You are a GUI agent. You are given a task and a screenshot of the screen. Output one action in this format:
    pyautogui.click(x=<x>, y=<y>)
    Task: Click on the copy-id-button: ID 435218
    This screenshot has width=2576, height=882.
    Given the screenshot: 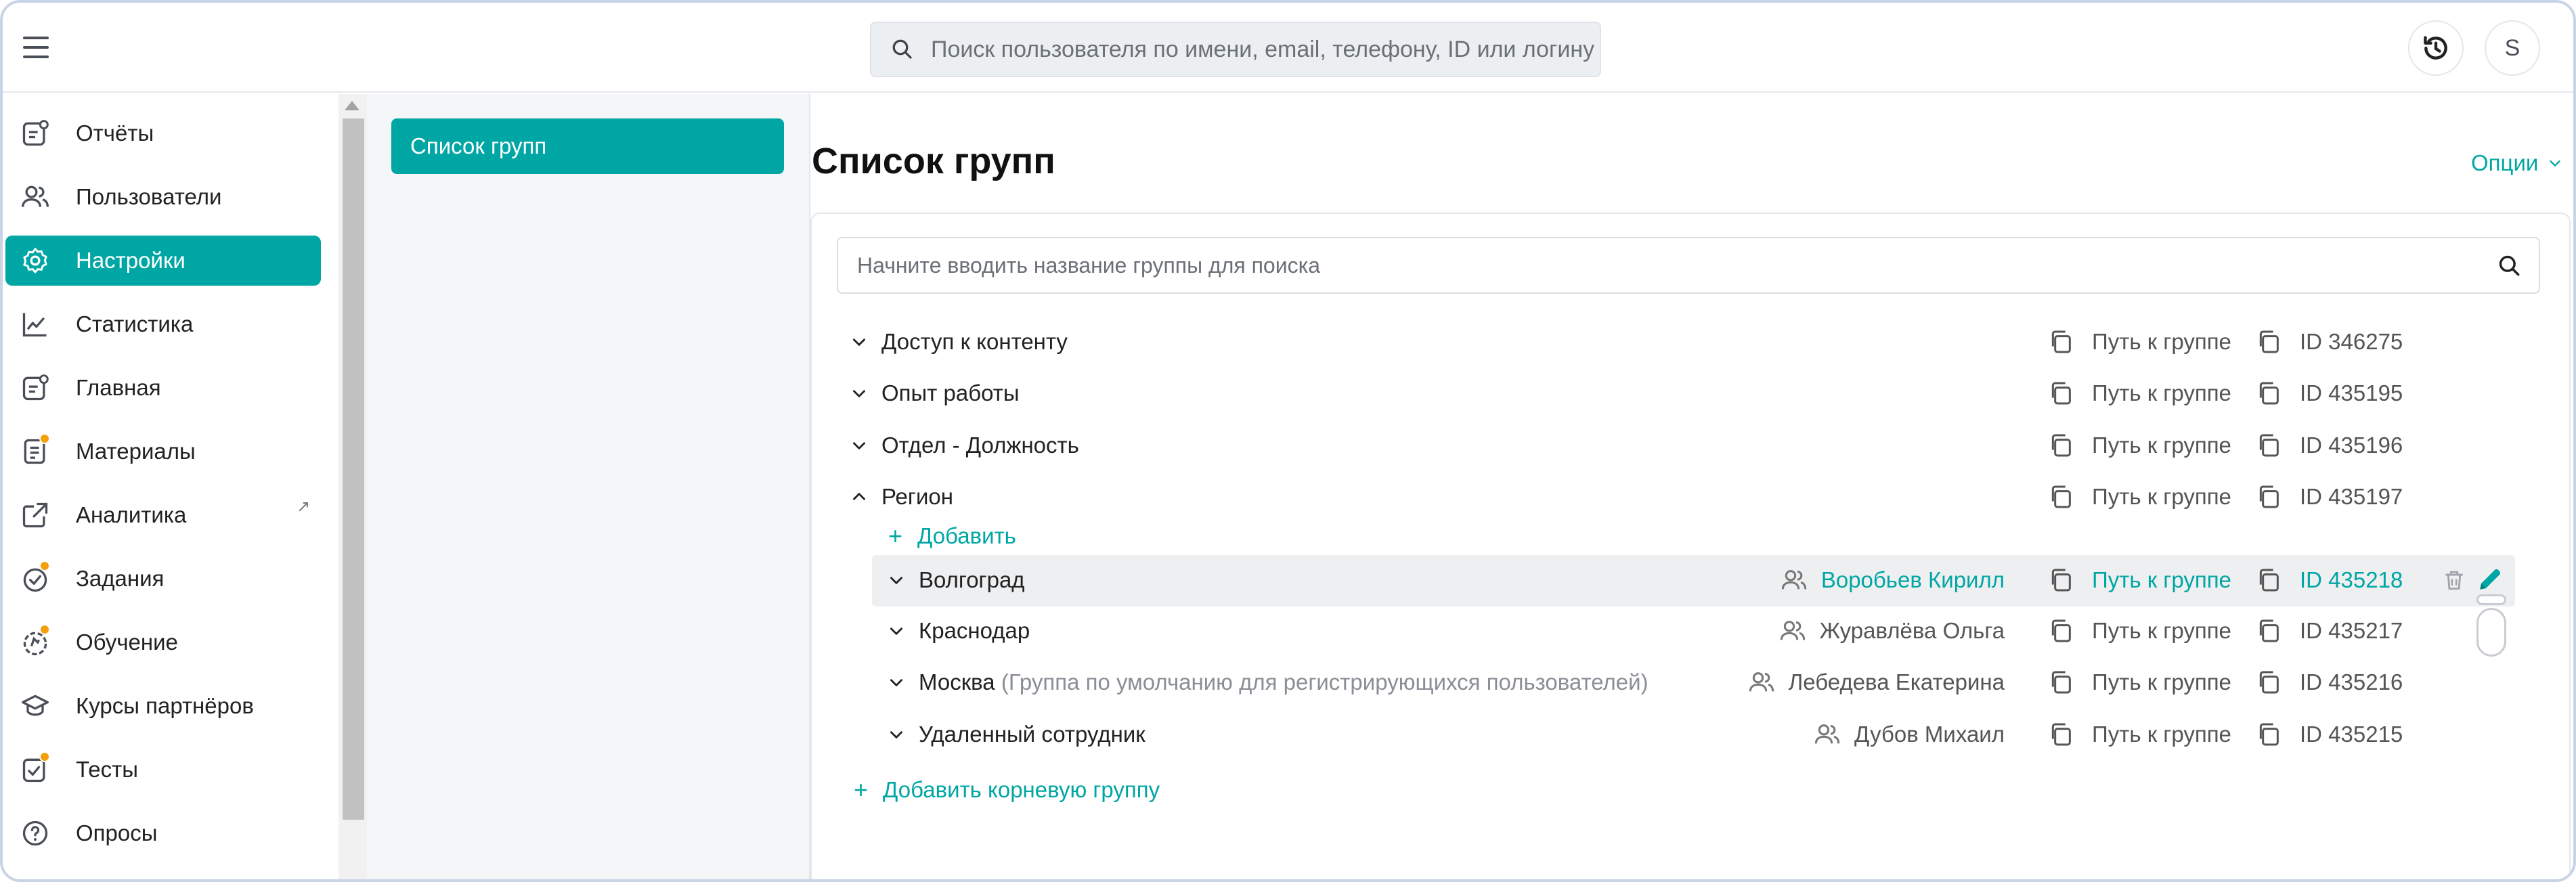 What is the action you would take?
    pyautogui.click(x=2329, y=580)
    